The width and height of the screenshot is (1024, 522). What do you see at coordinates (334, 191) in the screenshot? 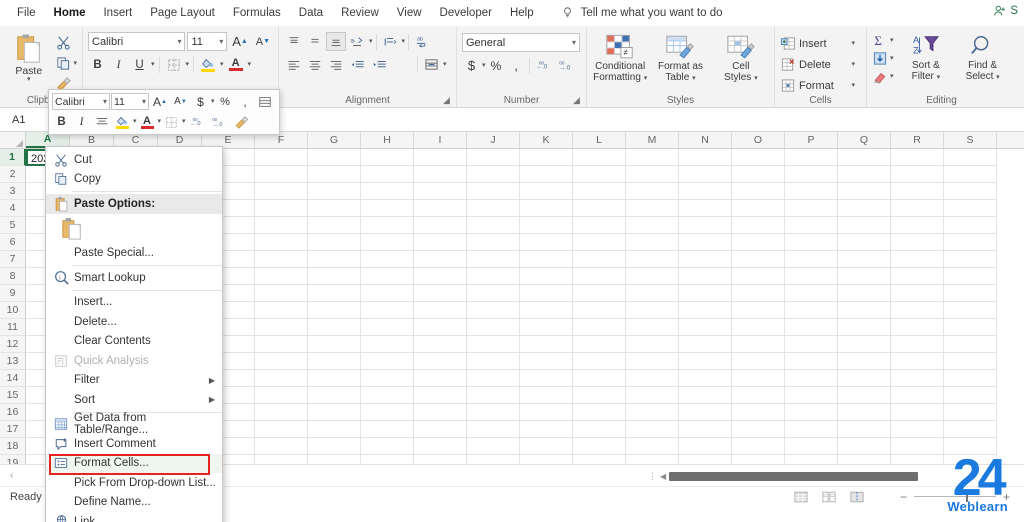
I see `cell-G3` at bounding box center [334, 191].